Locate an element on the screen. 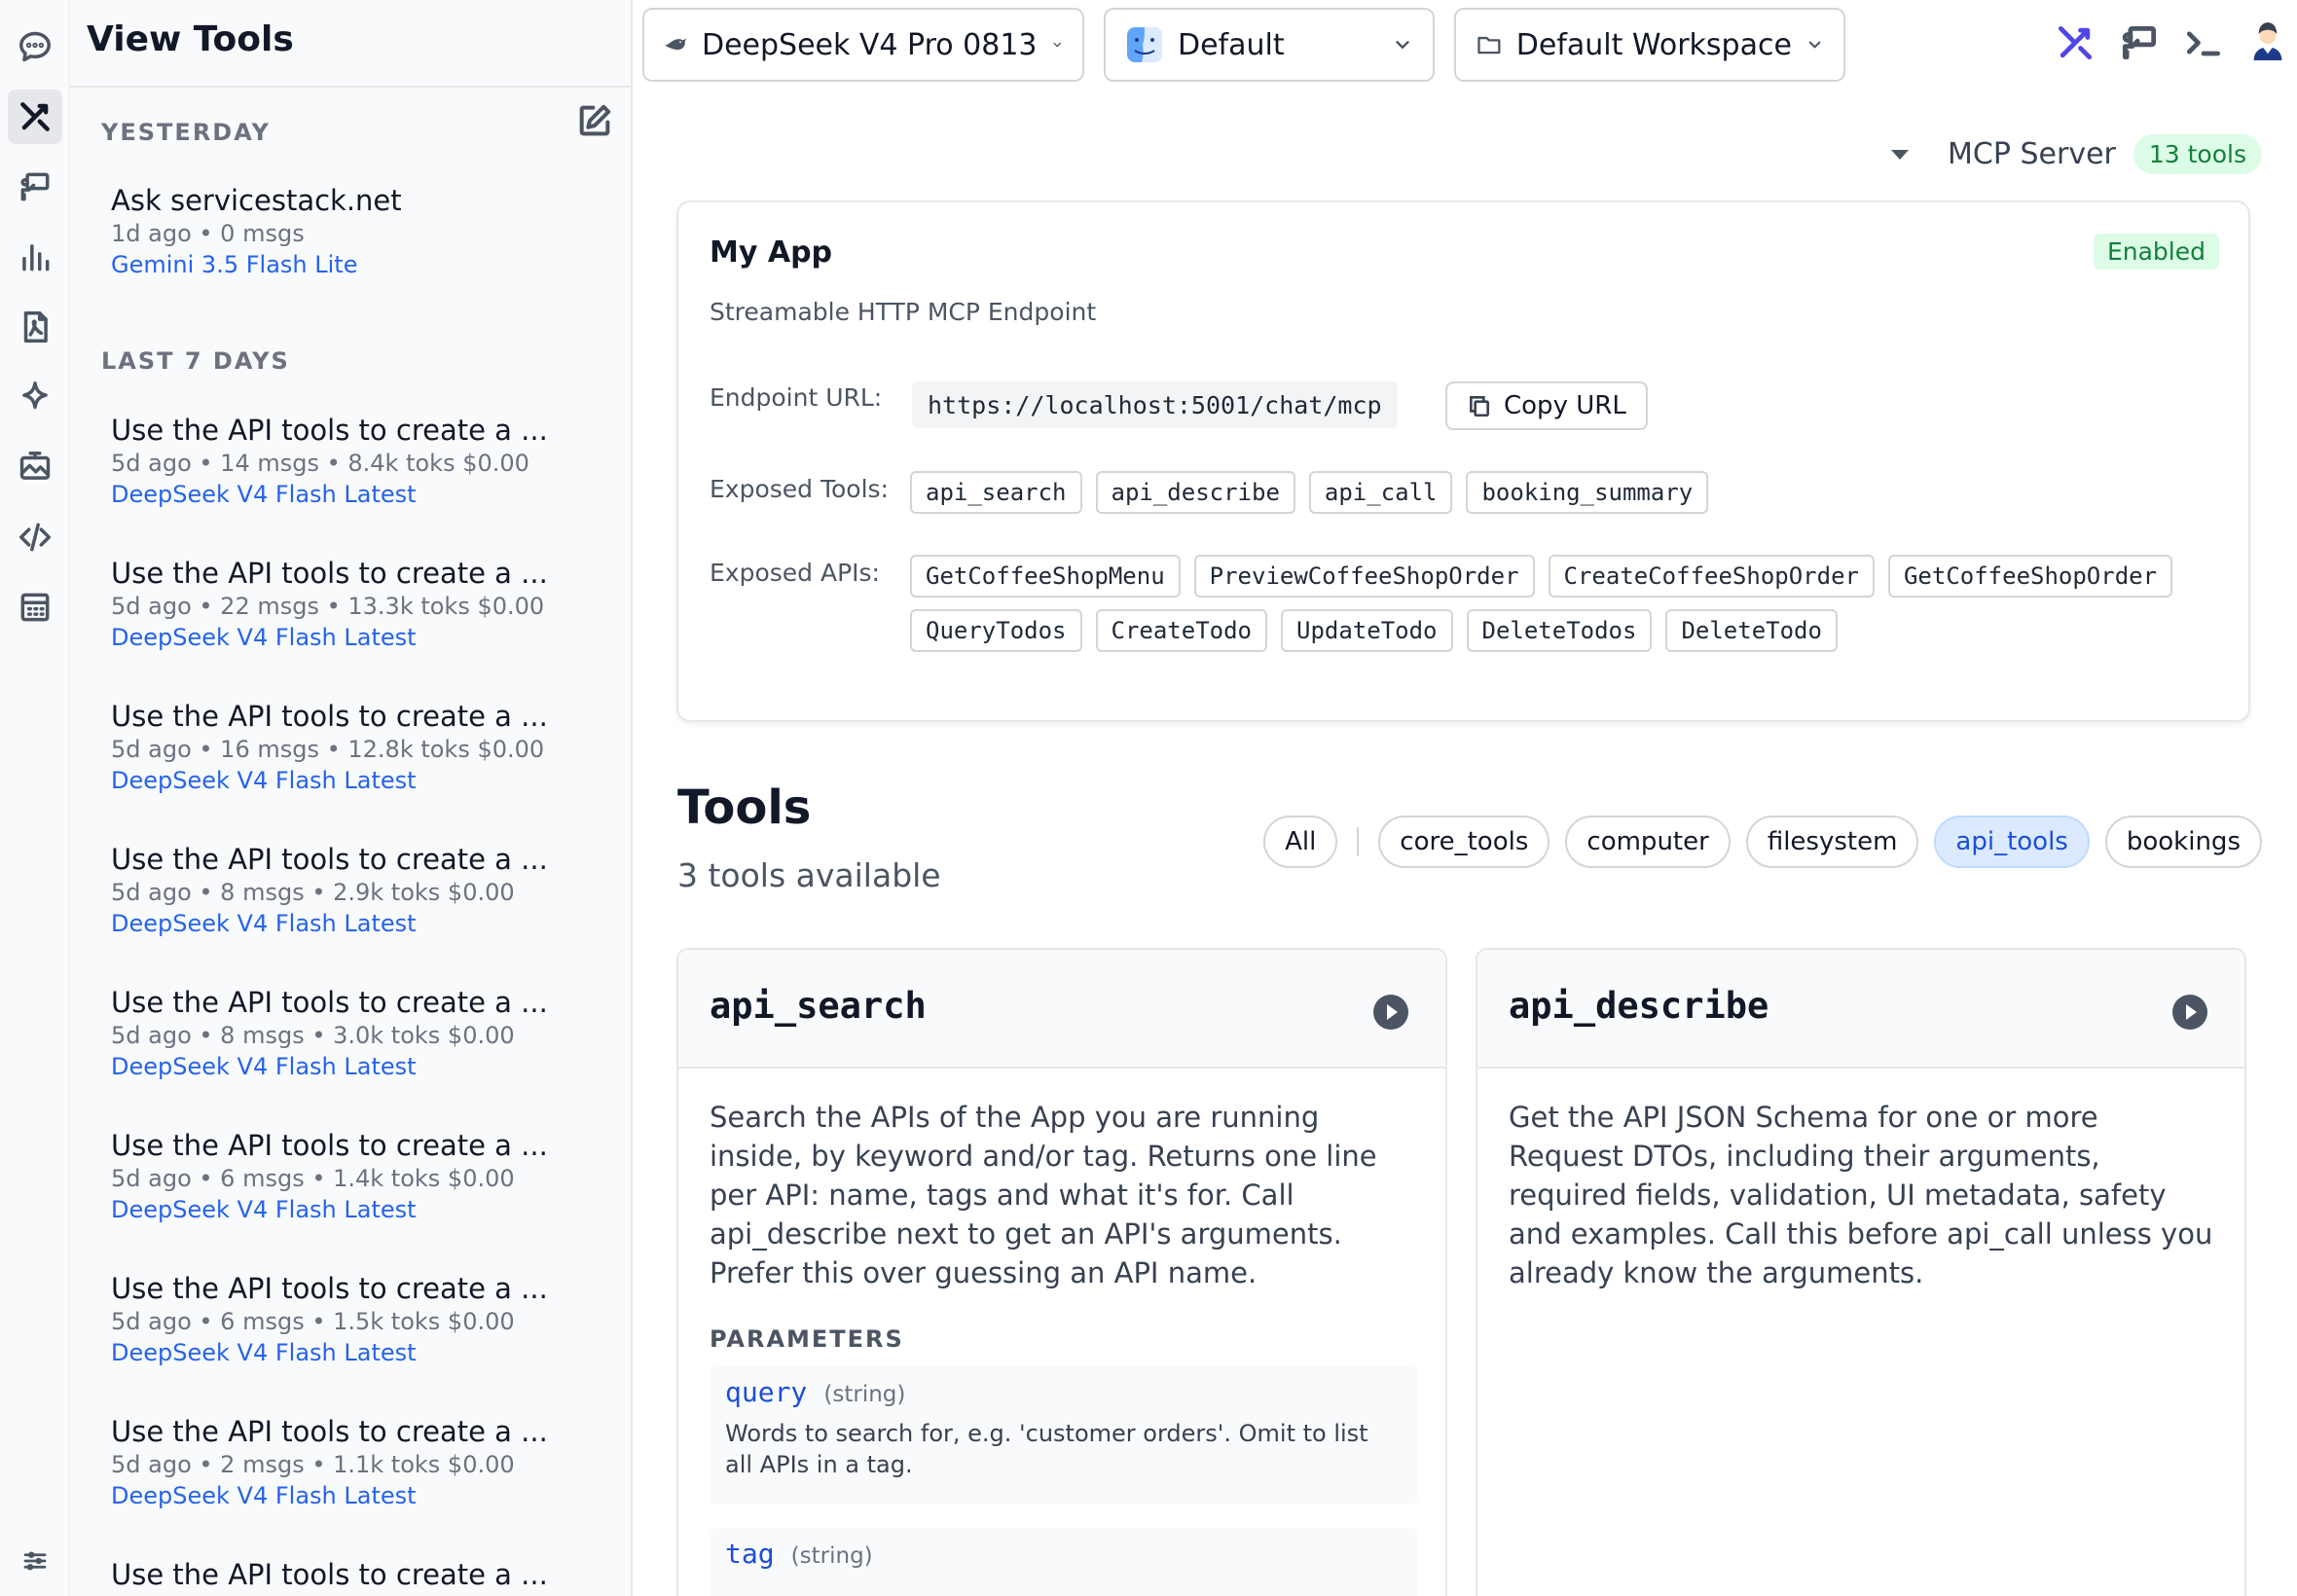 The image size is (2297, 1596). filter-api-tools: api_tools is located at coordinates (2012, 842).